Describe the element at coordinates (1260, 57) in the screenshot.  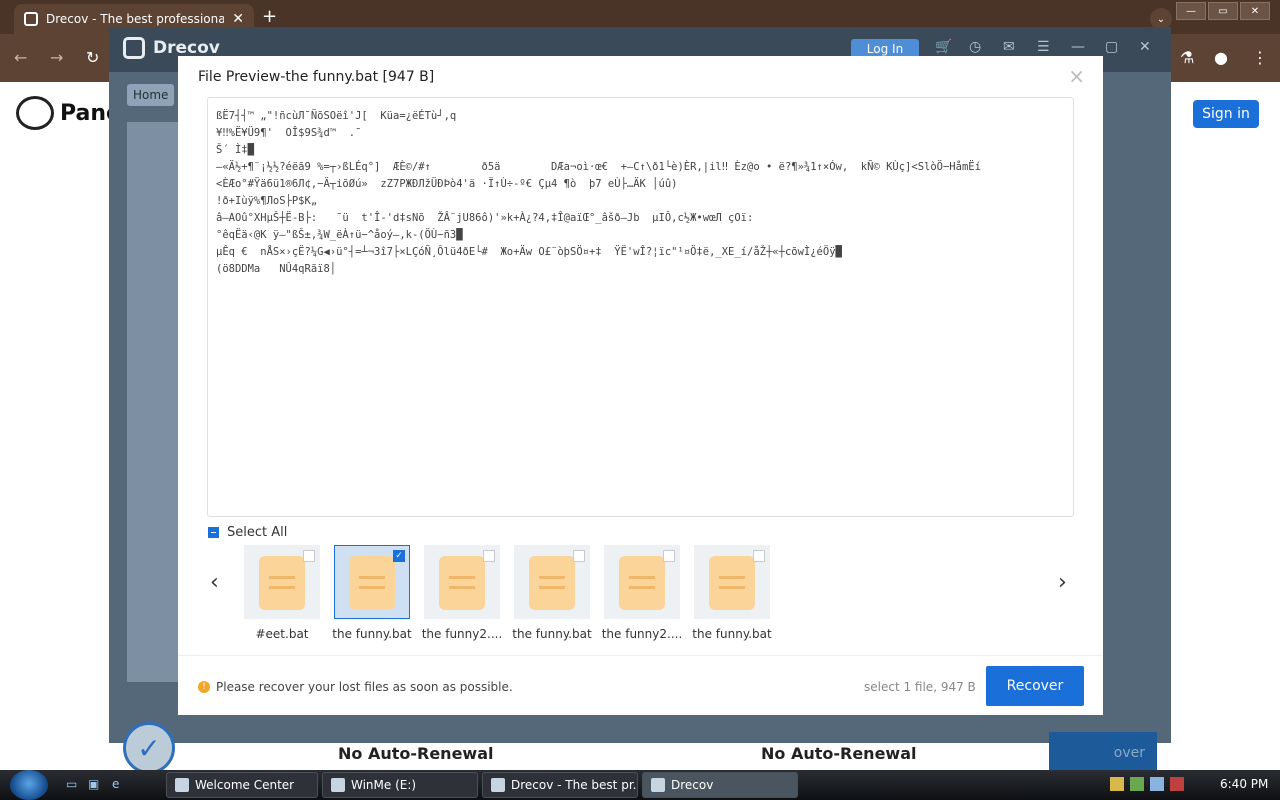
I see `browser-menu-icon: ⋮` at that location.